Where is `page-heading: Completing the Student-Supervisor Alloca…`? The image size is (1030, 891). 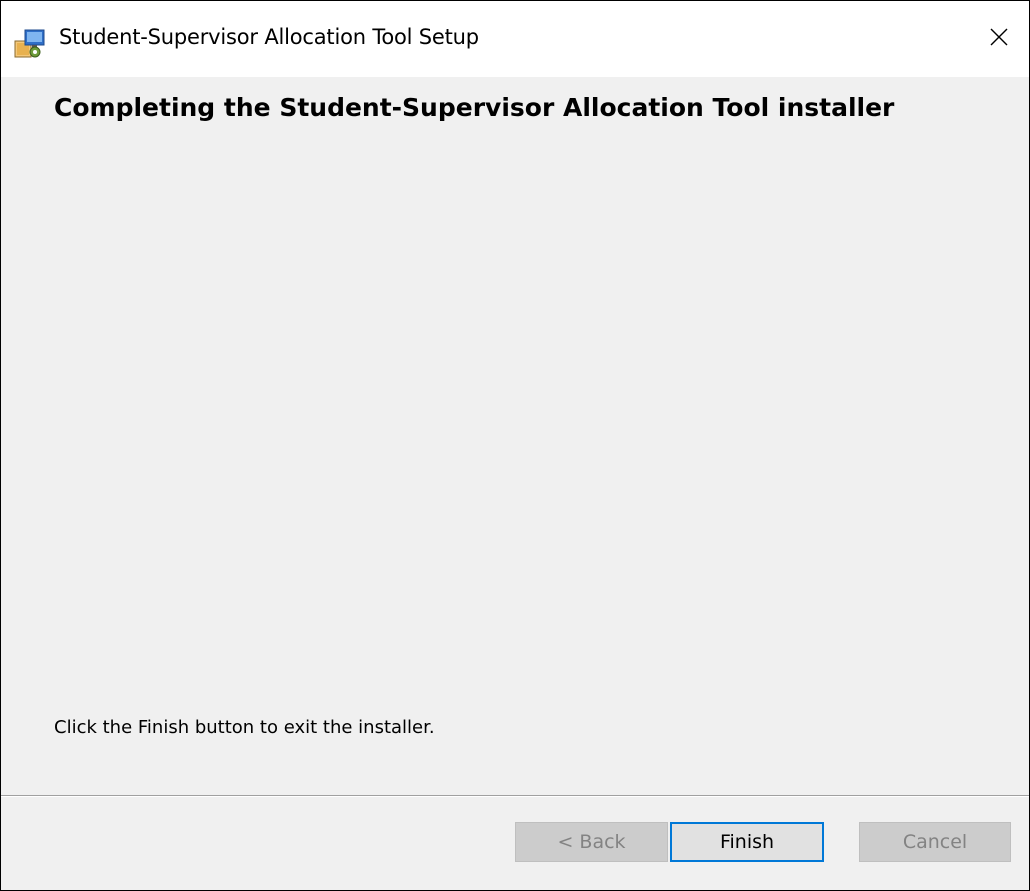
page-heading: Completing the Student-Supervisor Alloca… is located at coordinates (474, 107).